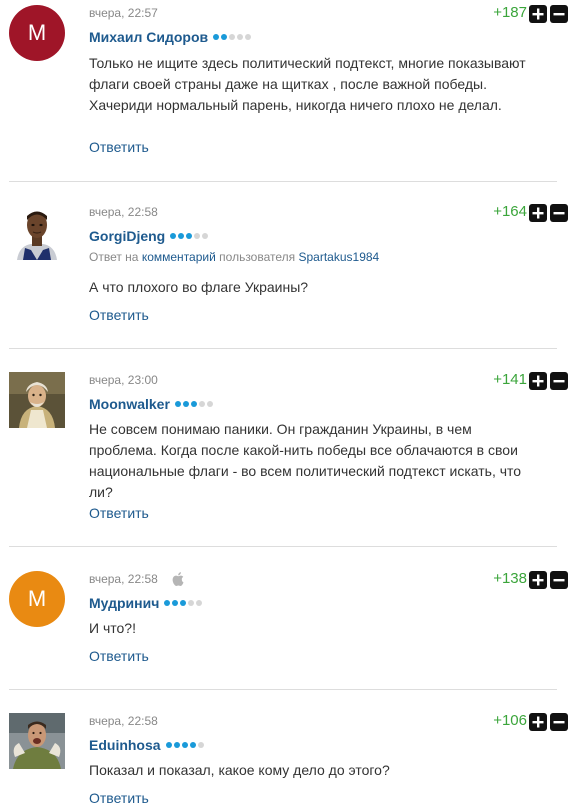  I want to click on author-line: Михаил Сидоров, so click(171, 37).